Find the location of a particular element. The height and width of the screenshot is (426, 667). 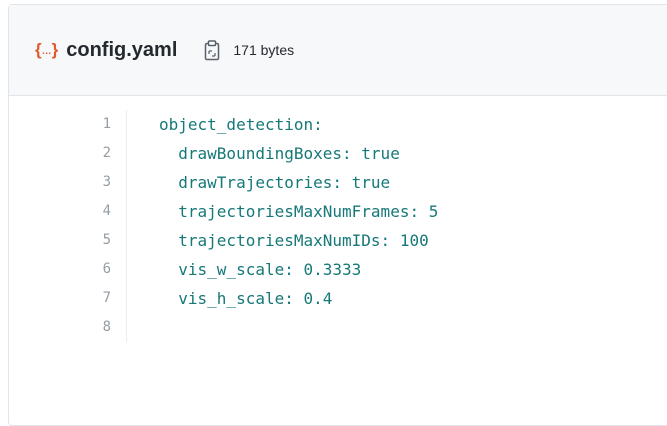

clipboard-icon is located at coordinates (212, 50).